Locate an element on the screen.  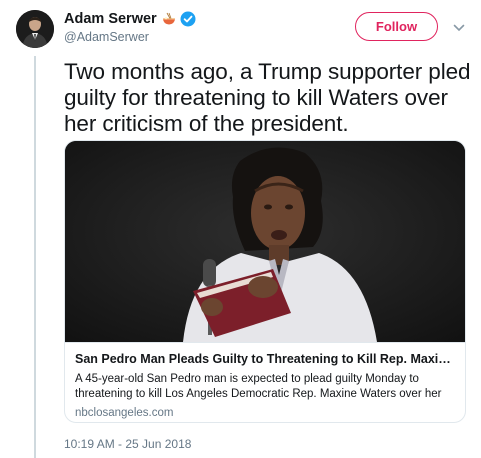
author-name-row: Adam Serwer is located at coordinates (130, 19).